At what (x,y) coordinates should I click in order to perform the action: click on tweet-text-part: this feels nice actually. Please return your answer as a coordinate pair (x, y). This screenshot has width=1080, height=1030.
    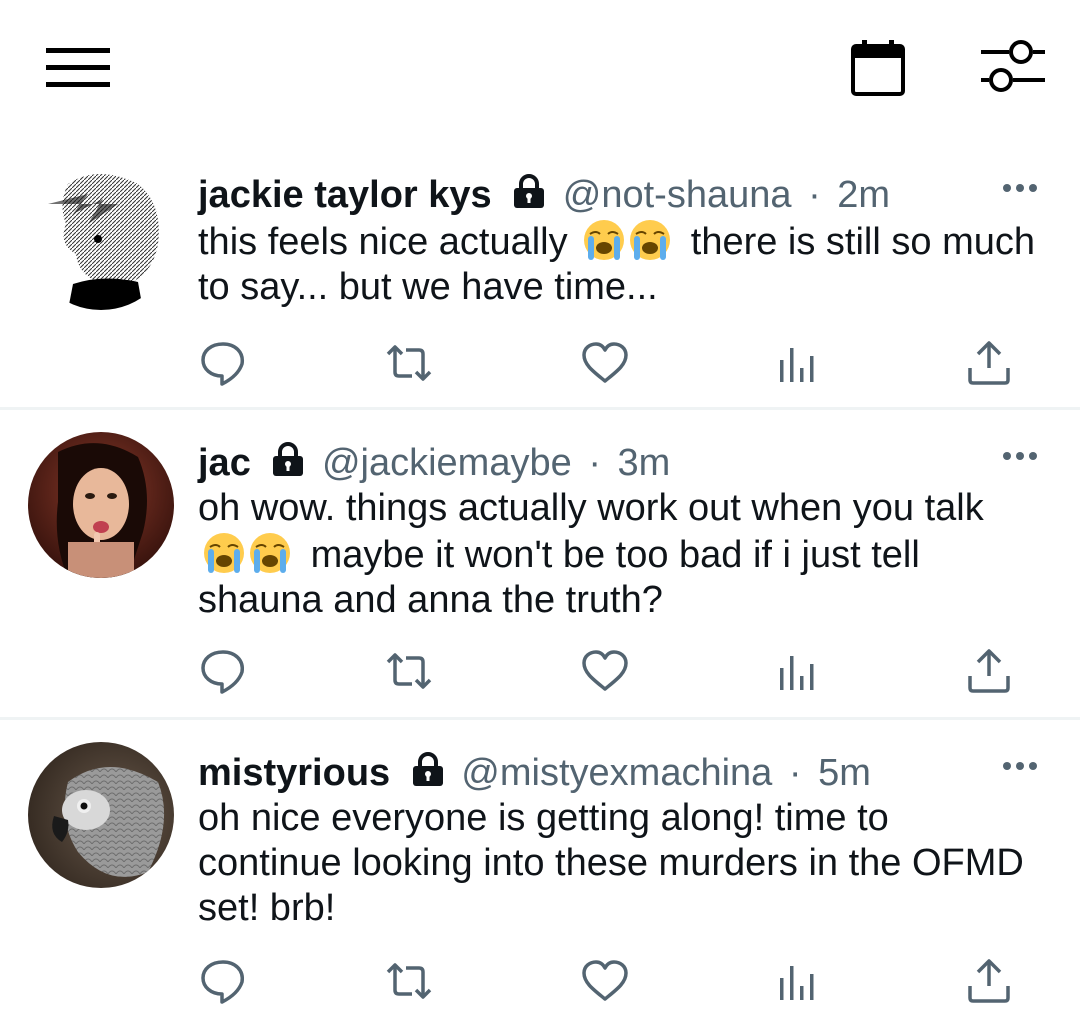
    Looking at the image, I should click on (383, 242).